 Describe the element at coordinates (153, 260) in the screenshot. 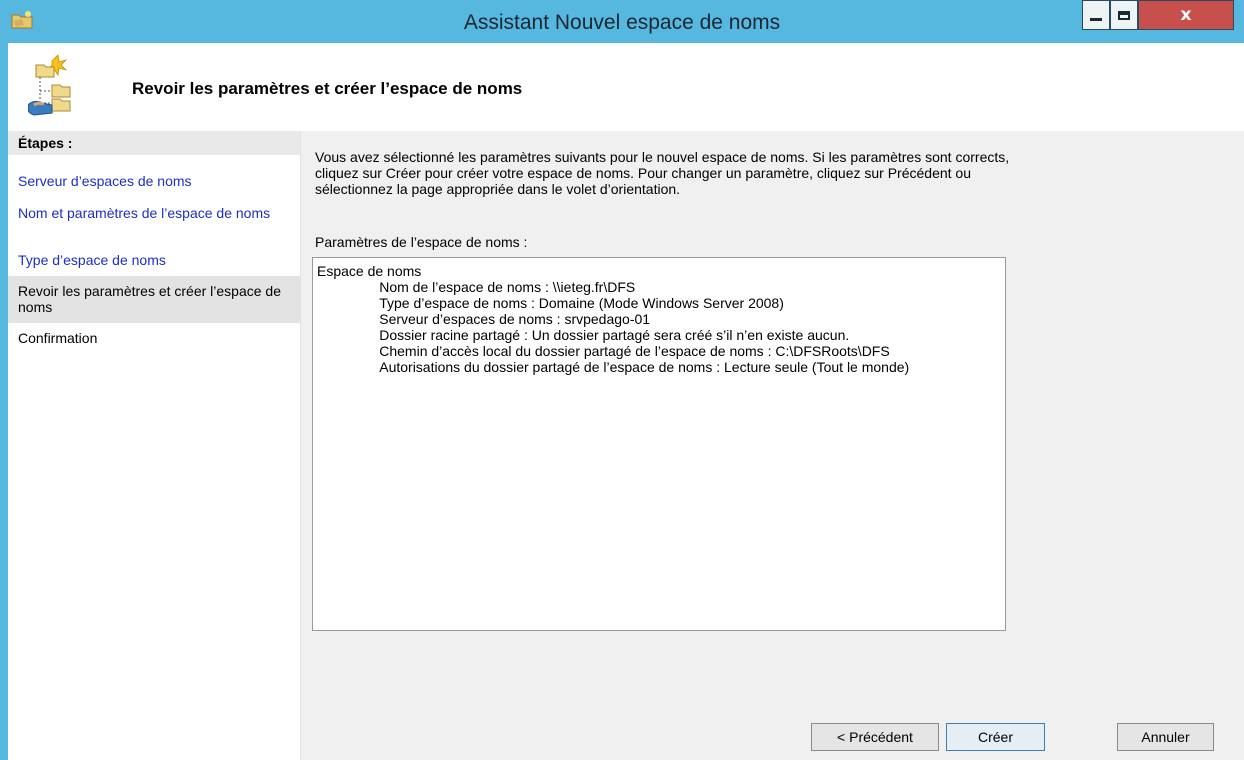

I see `step-type-espace: Type d’espace de noms` at that location.